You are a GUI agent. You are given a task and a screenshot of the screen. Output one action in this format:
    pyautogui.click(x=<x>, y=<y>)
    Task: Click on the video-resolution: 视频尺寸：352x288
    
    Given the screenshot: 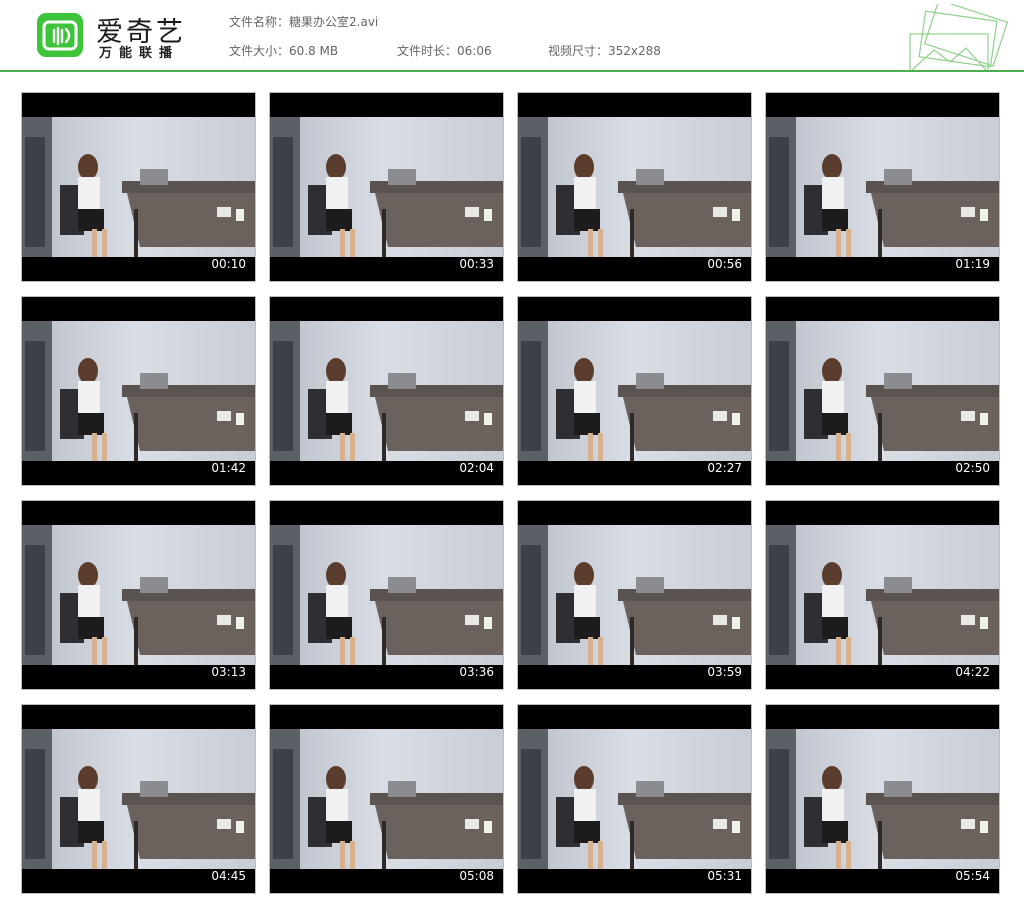 What is the action you would take?
    pyautogui.click(x=604, y=50)
    